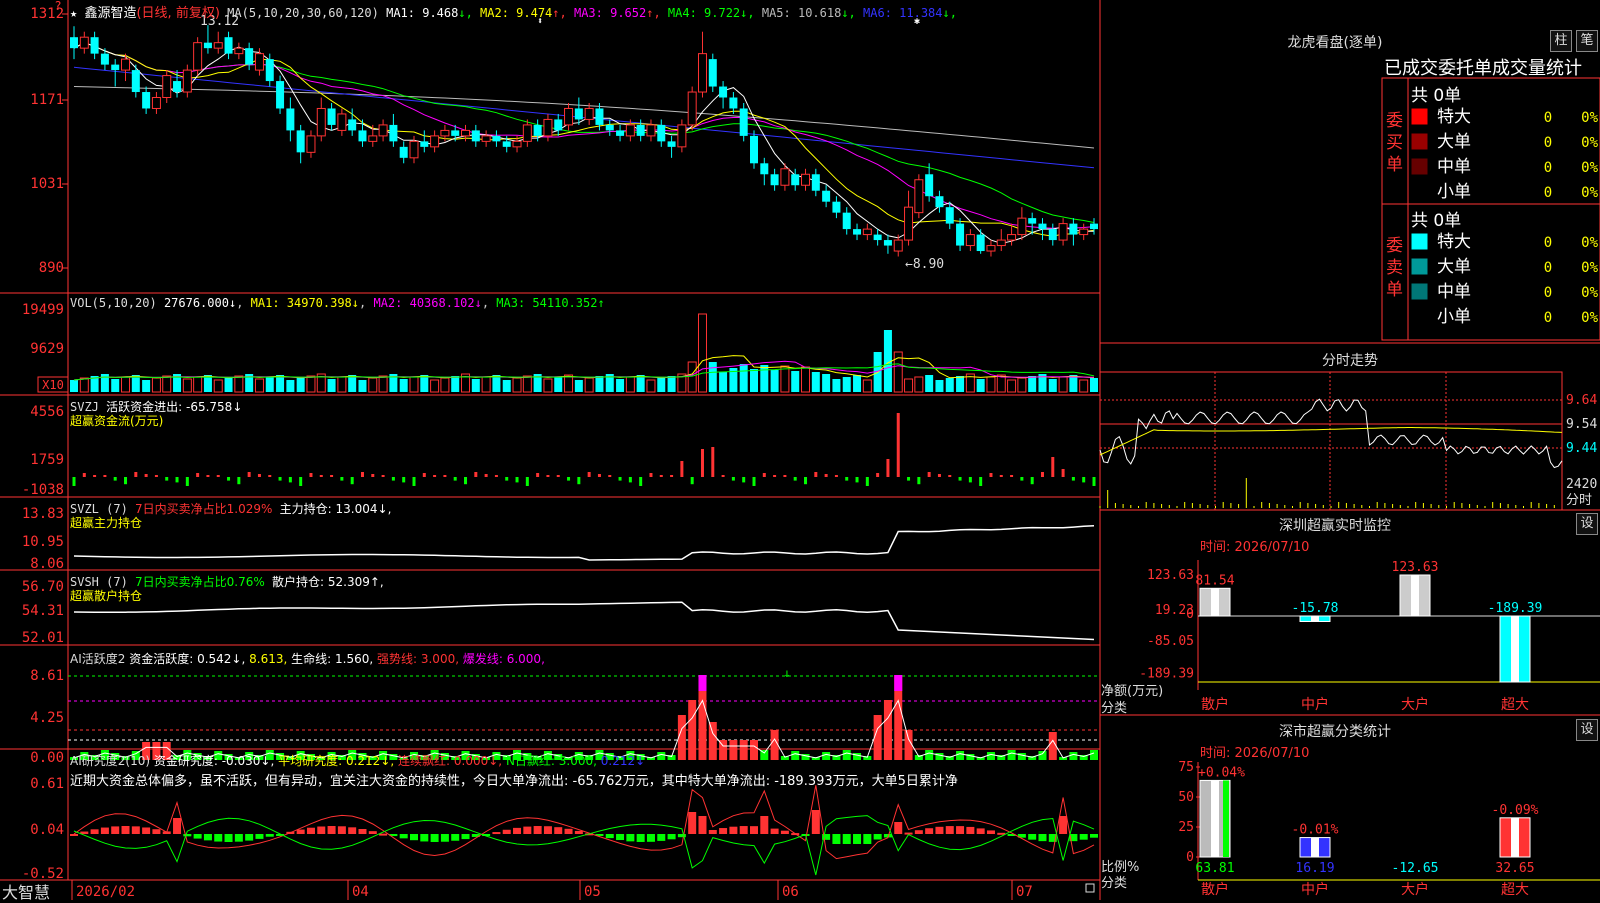 The height and width of the screenshot is (903, 1600). What do you see at coordinates (1186, 797) in the screenshot?
I see `cls-axis-label: 50` at bounding box center [1186, 797].